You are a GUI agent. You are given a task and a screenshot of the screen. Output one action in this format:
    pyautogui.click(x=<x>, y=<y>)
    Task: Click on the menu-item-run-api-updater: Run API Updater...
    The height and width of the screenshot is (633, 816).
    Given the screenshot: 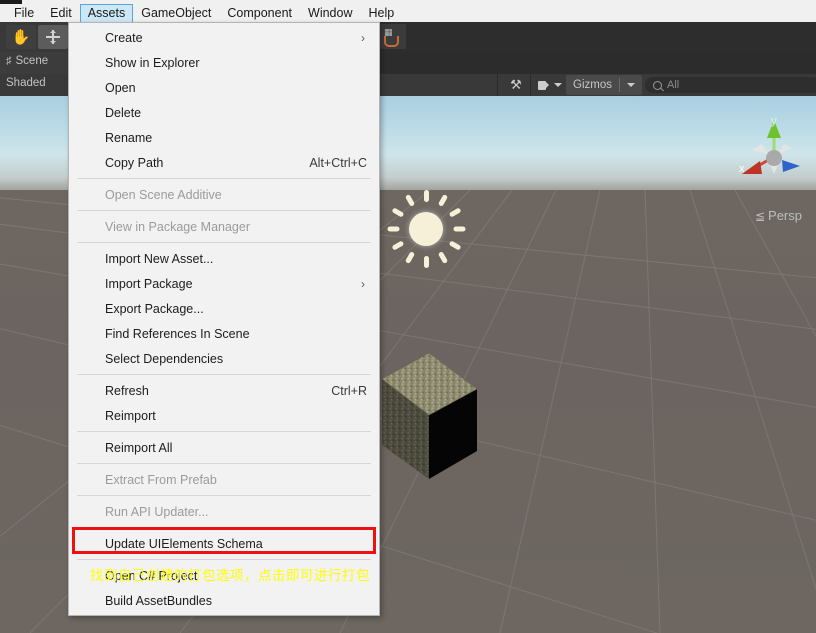 What is the action you would take?
    pyautogui.click(x=224, y=511)
    